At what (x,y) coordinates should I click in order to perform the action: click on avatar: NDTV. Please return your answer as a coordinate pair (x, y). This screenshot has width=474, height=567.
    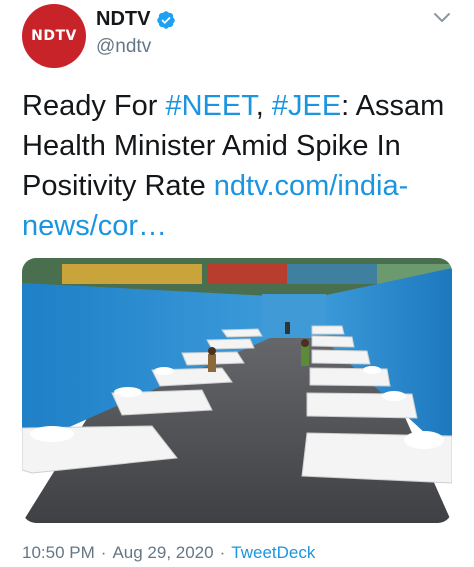
    Looking at the image, I should click on (54, 36).